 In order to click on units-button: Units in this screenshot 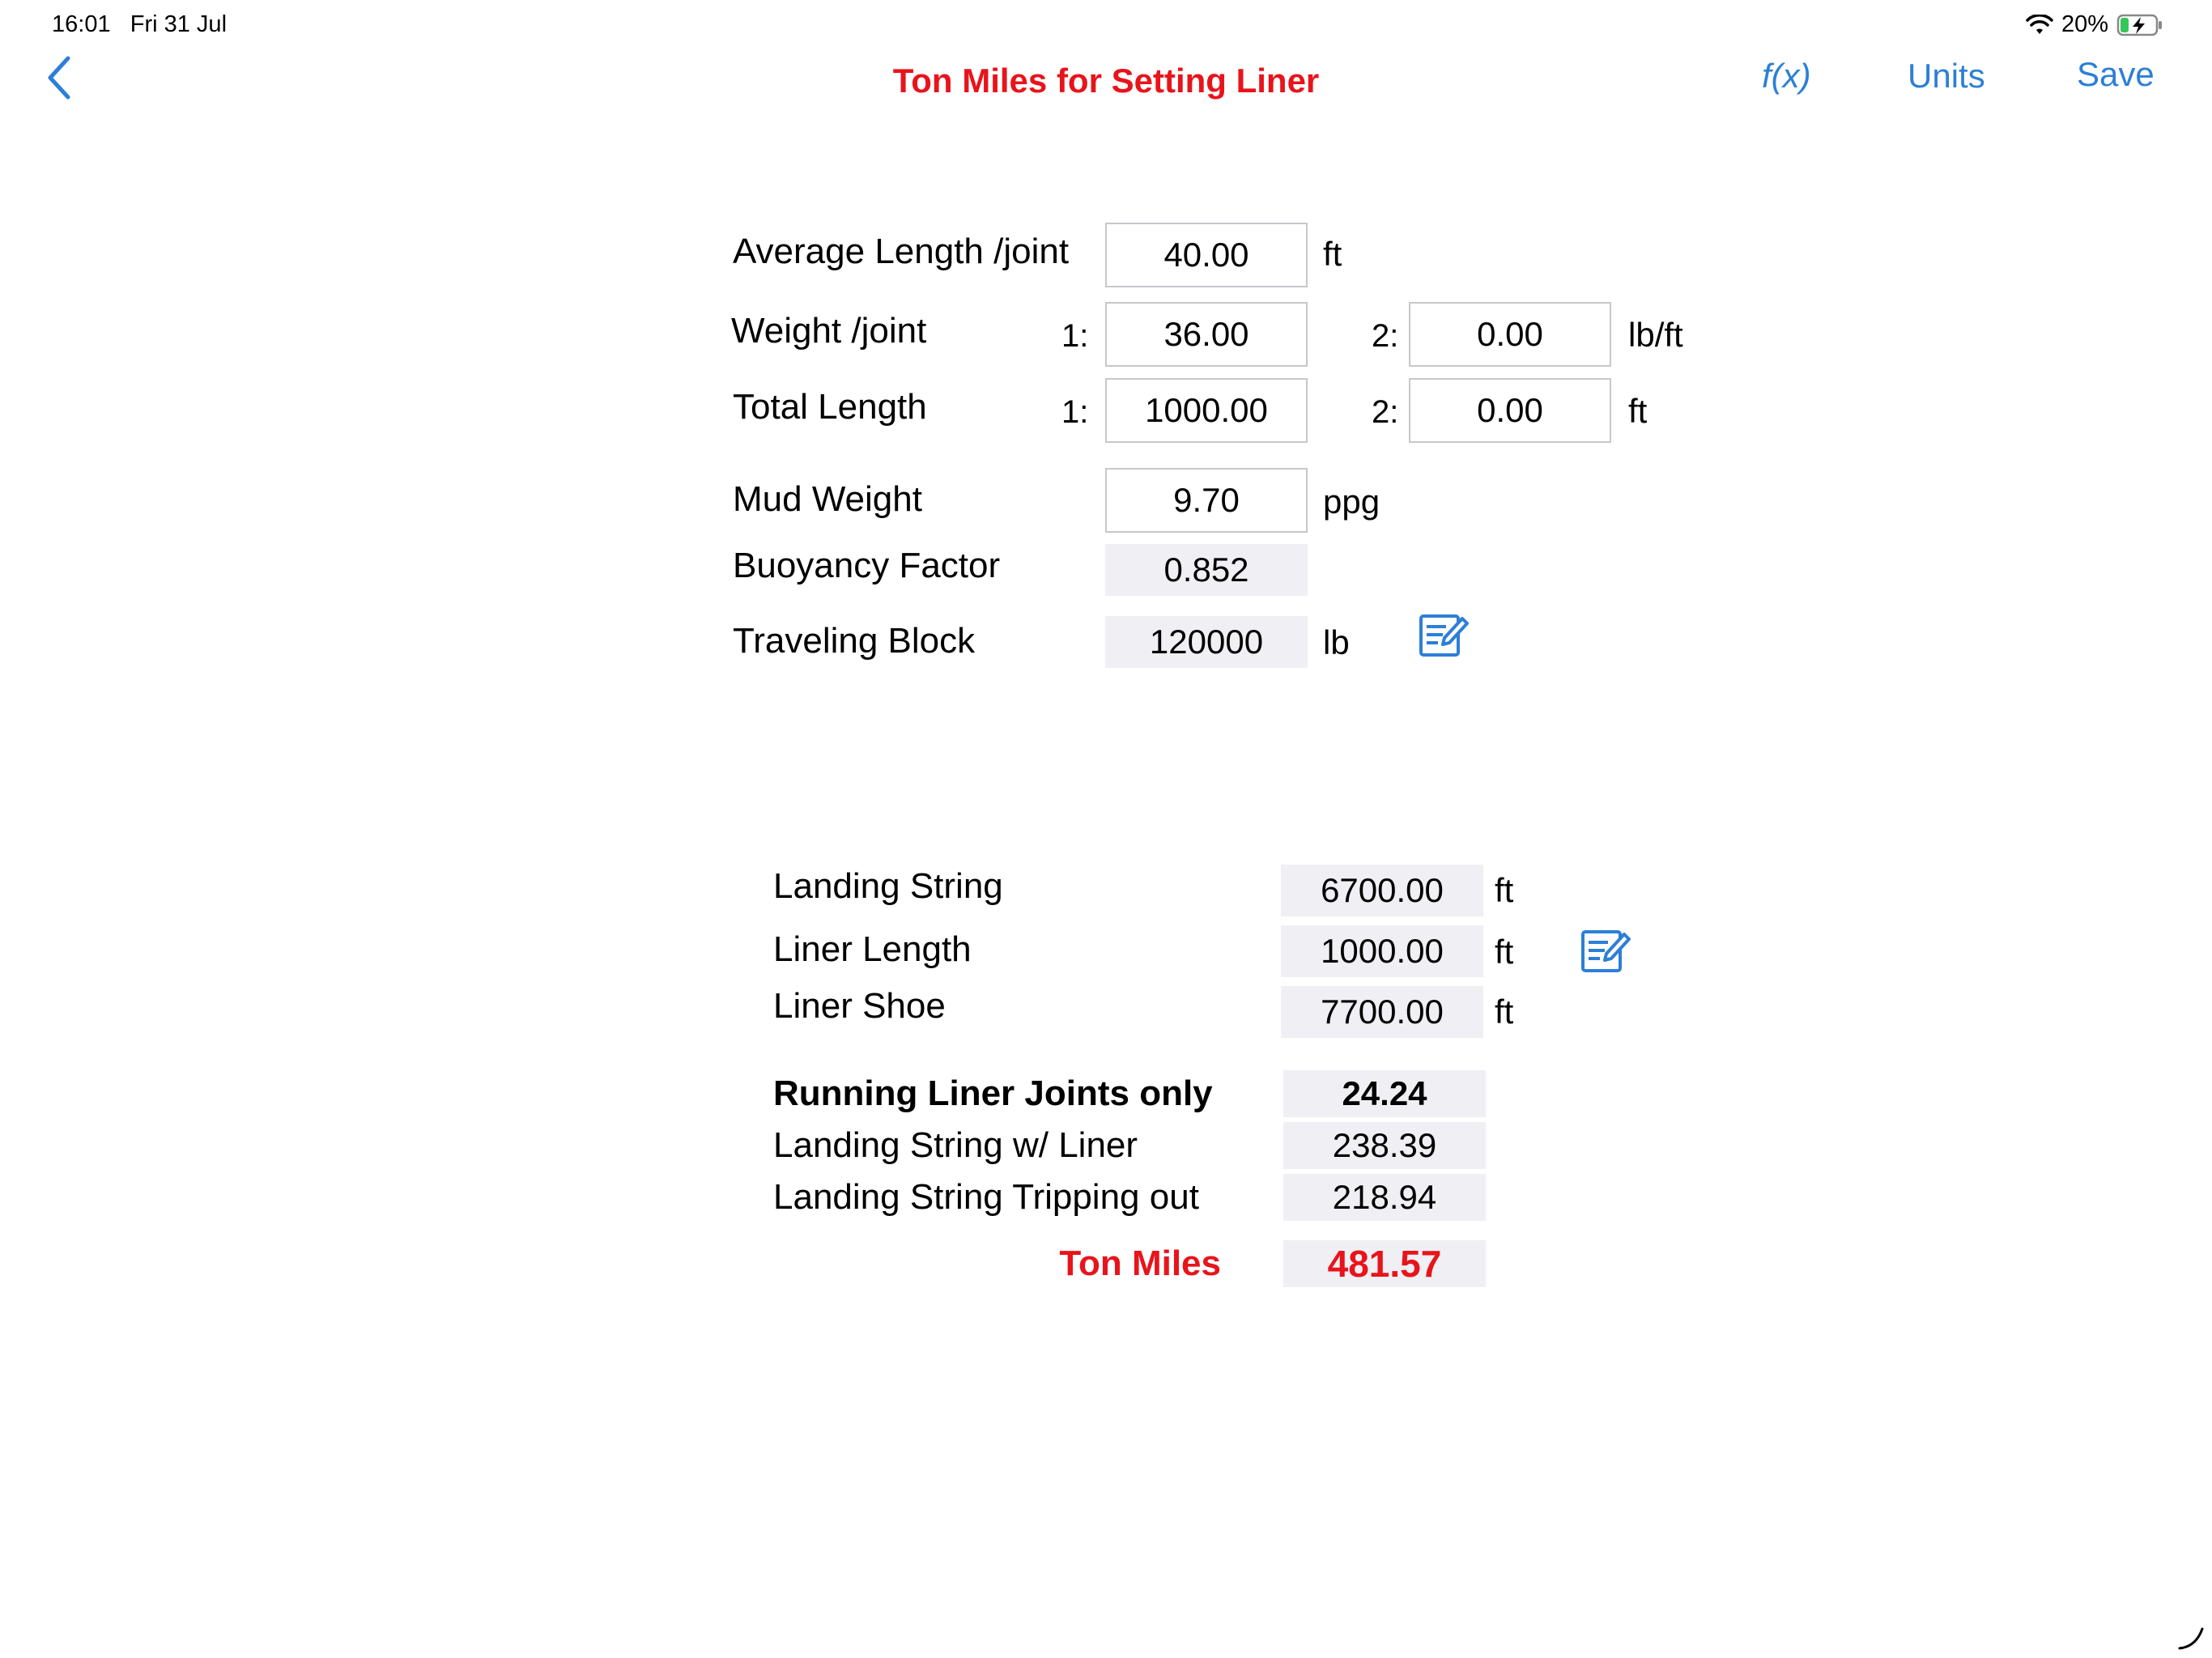, I will do `click(1947, 76)`.